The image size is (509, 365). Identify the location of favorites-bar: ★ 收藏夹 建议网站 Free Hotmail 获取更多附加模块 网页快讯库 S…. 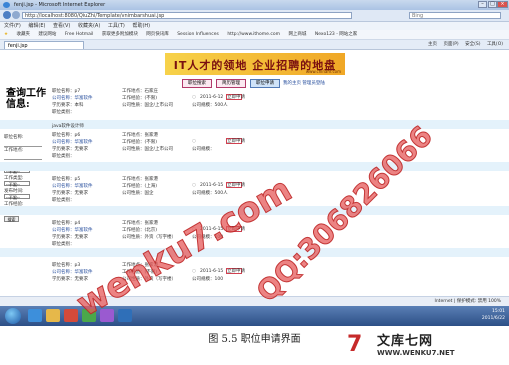
(254, 35).